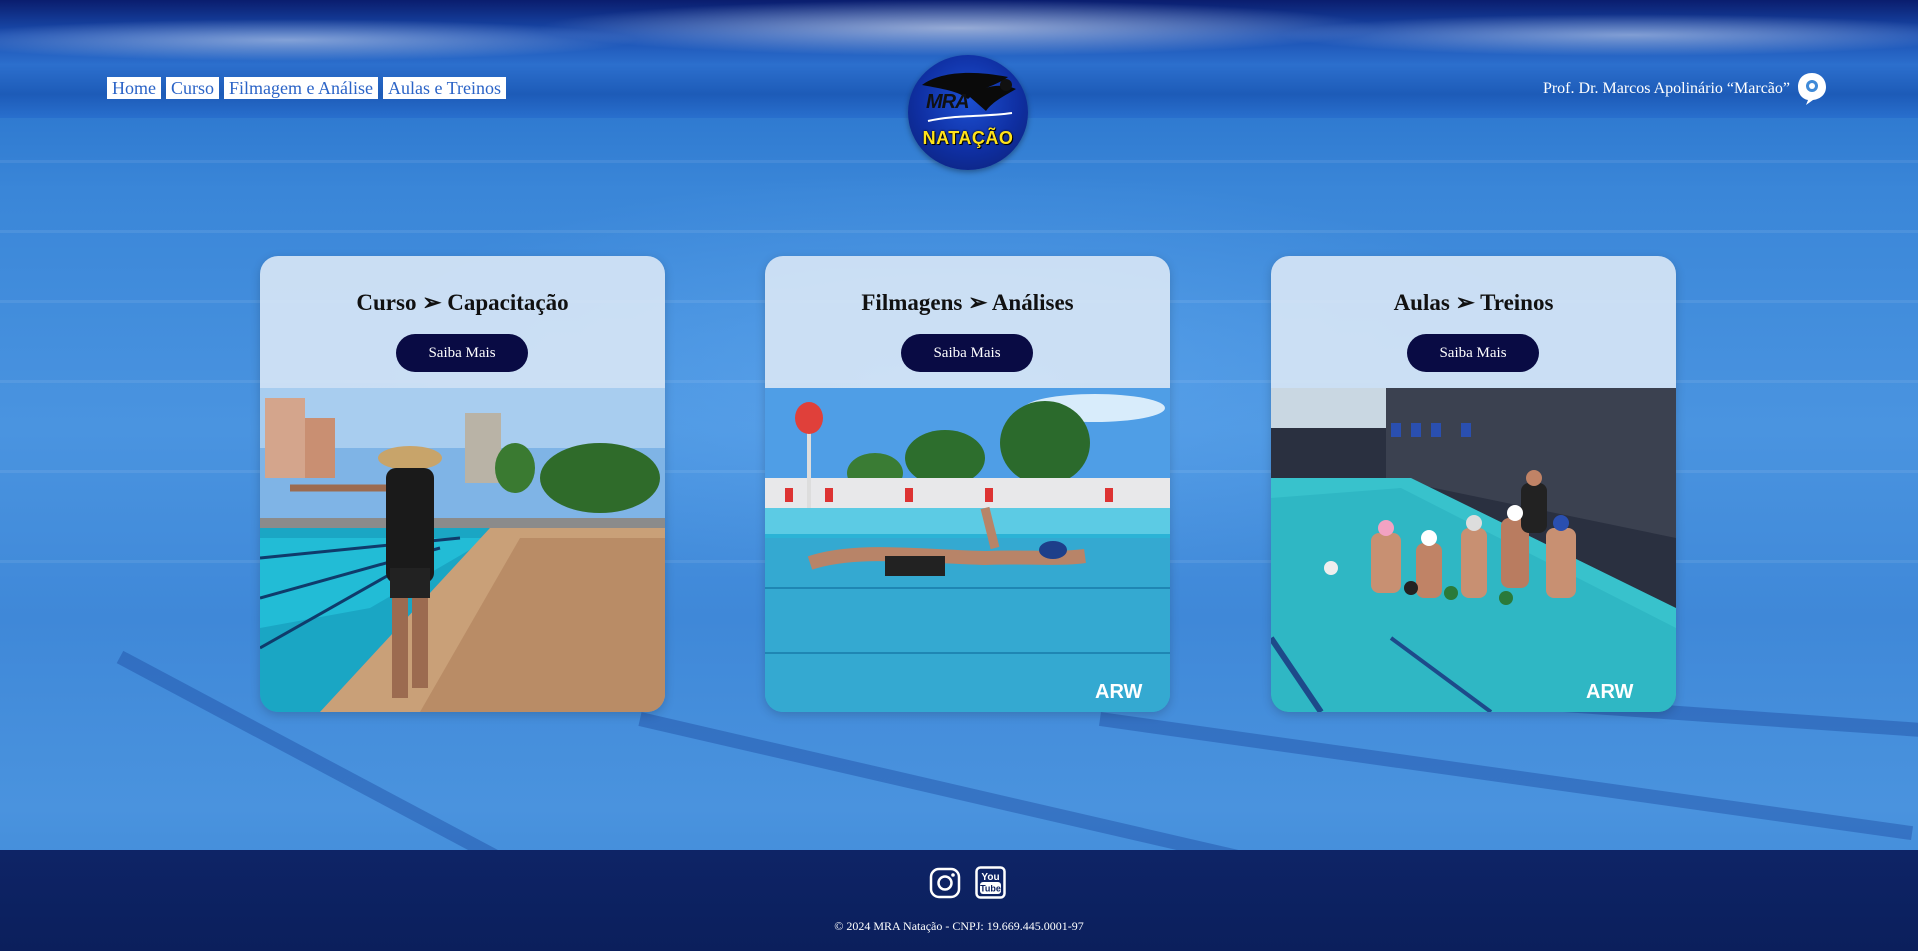  What do you see at coordinates (193, 88) in the screenshot?
I see `nav-curso: Curso` at bounding box center [193, 88].